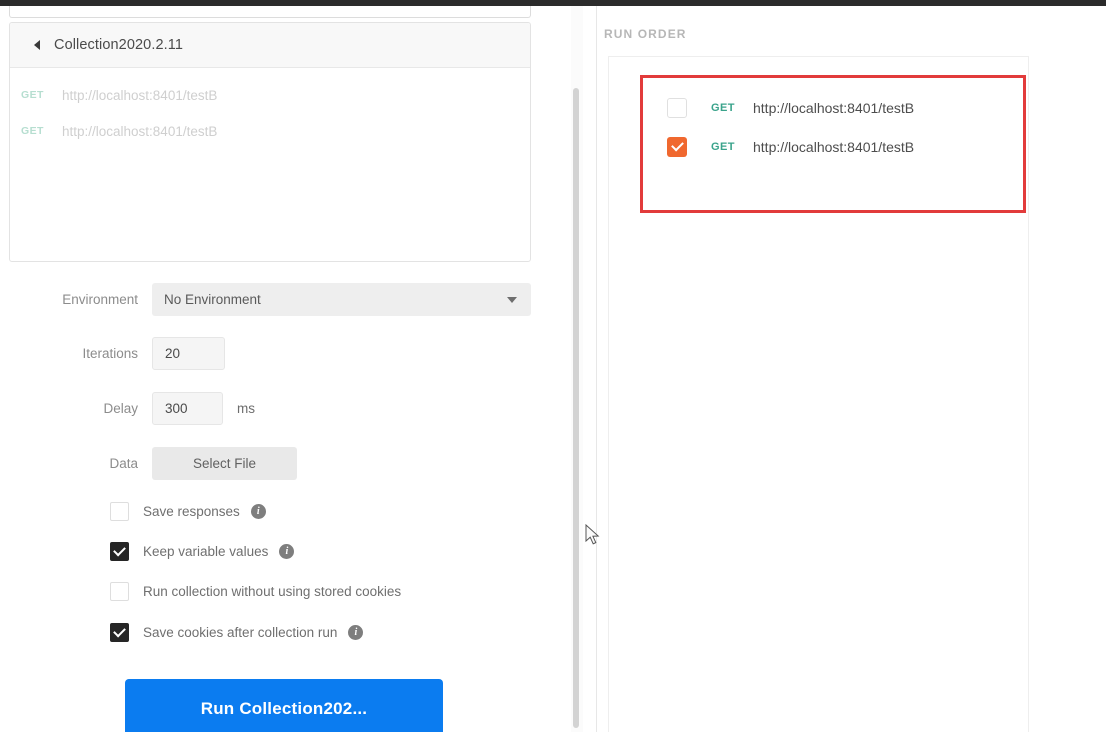  I want to click on select-file-button: Select File, so click(224, 463).